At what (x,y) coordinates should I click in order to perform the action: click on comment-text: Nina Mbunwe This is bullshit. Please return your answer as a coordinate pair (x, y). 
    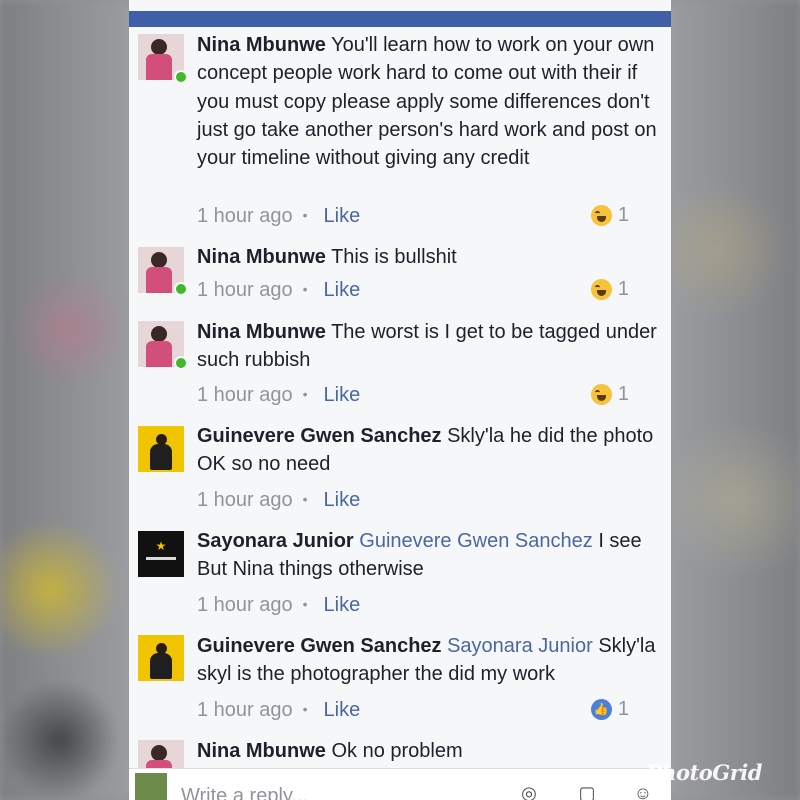
    Looking at the image, I should click on (427, 257).